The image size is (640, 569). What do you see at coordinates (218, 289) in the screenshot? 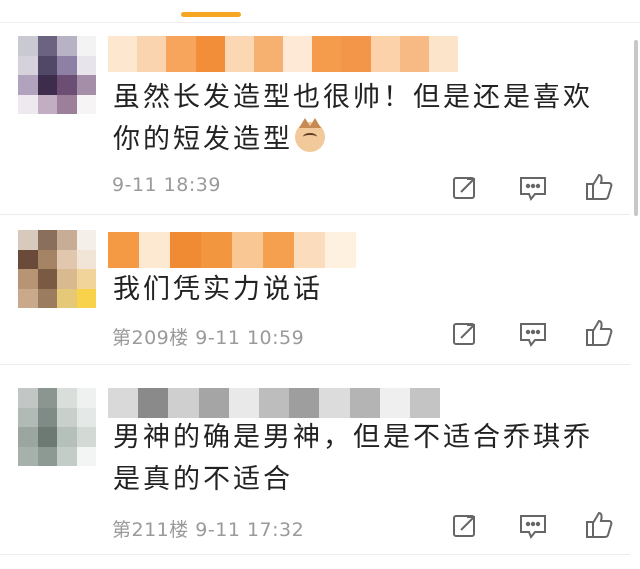
I see `comment-text: 我们凭实力说话` at bounding box center [218, 289].